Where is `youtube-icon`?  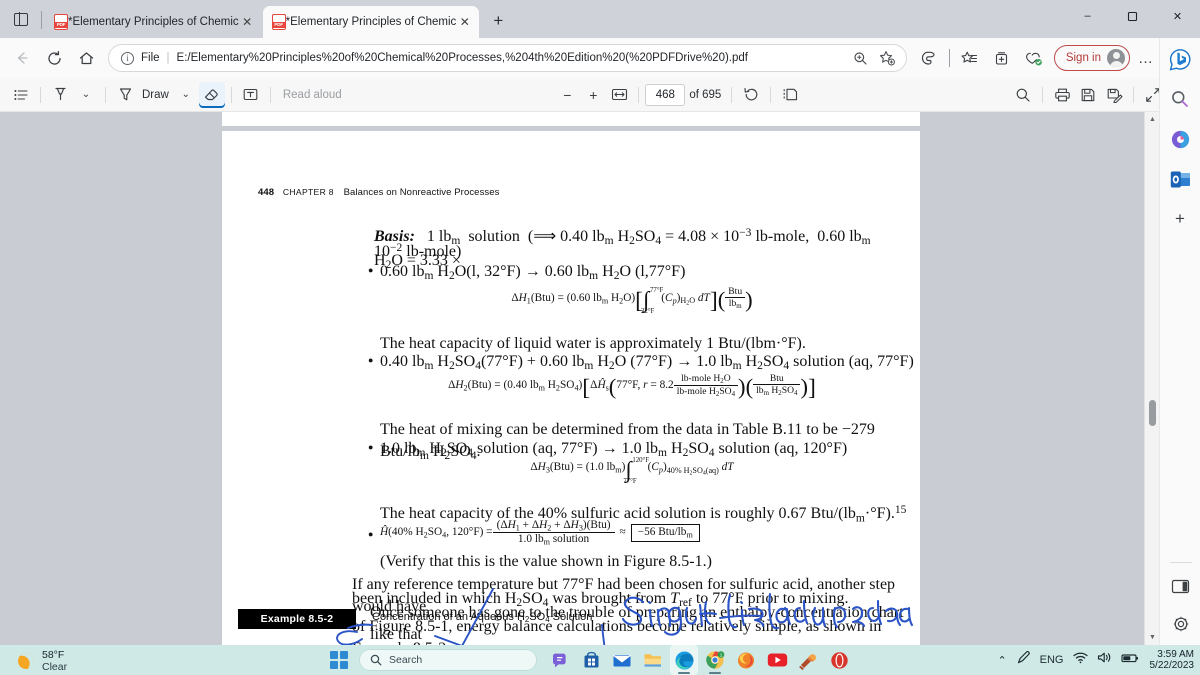 youtube-icon is located at coordinates (777, 660).